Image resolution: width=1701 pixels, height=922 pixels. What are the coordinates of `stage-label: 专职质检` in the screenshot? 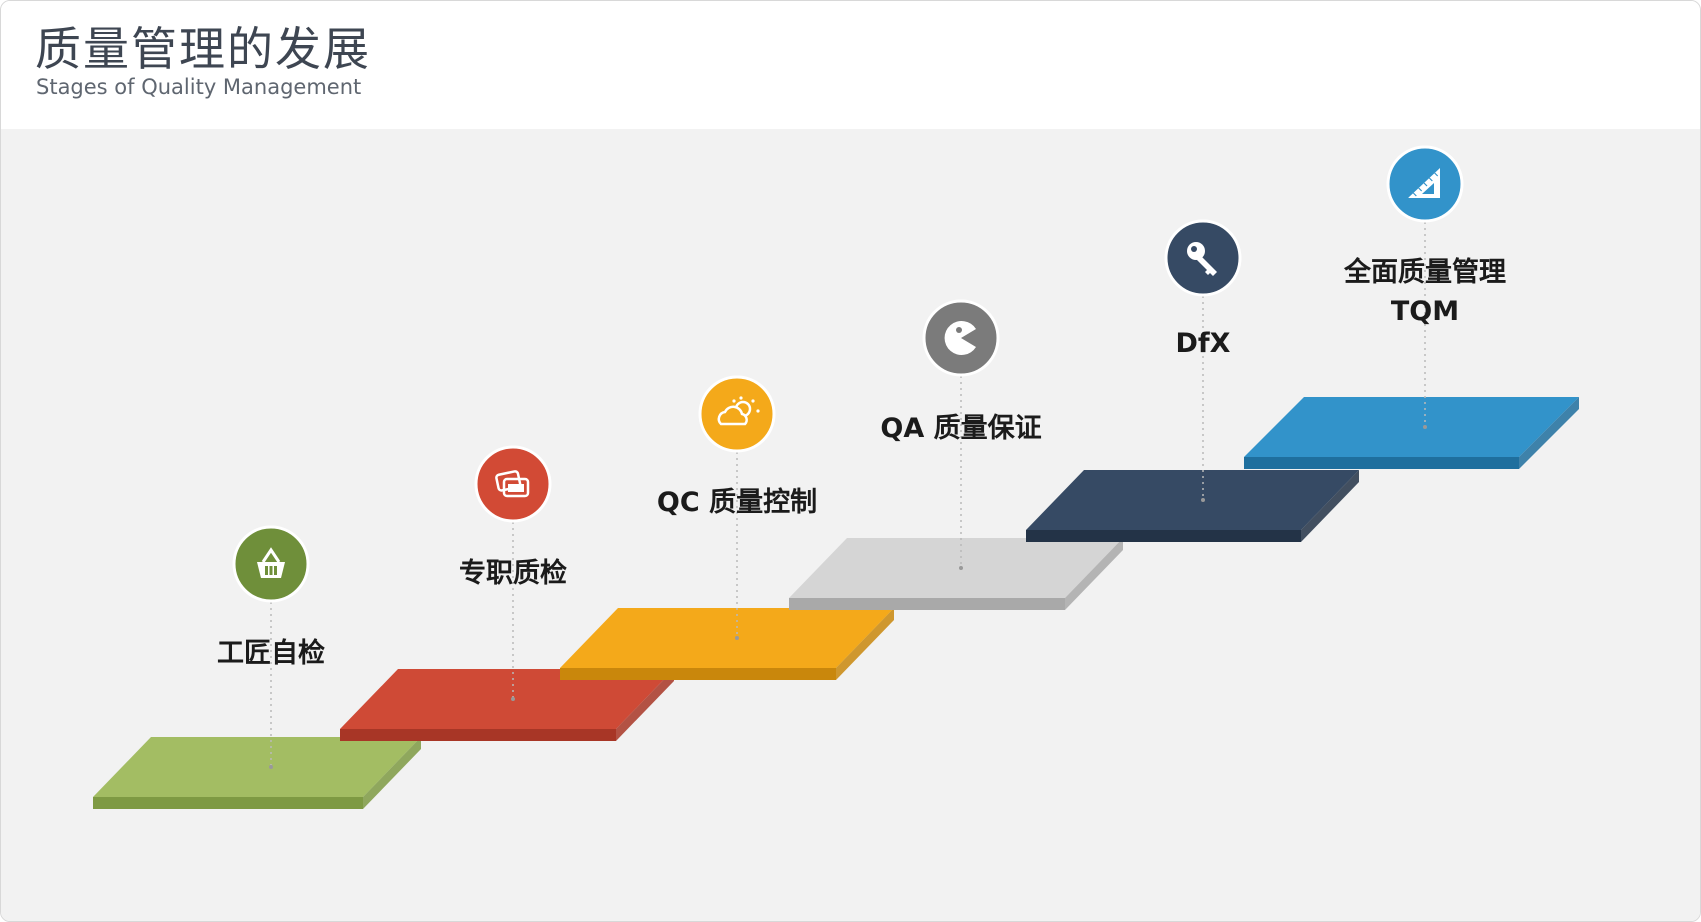 It's located at (513, 573).